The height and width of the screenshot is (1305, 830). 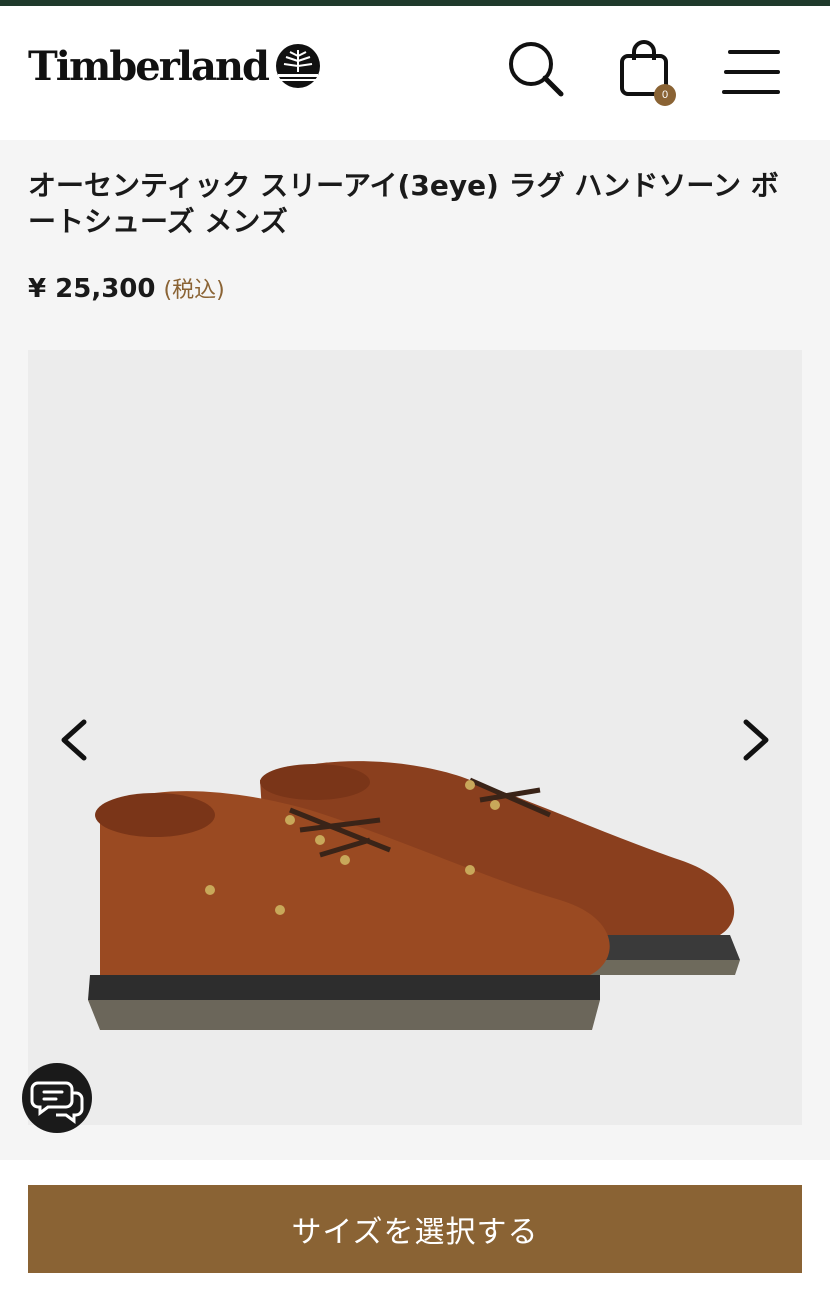 What do you see at coordinates (751, 72) in the screenshot?
I see `menu-icon` at bounding box center [751, 72].